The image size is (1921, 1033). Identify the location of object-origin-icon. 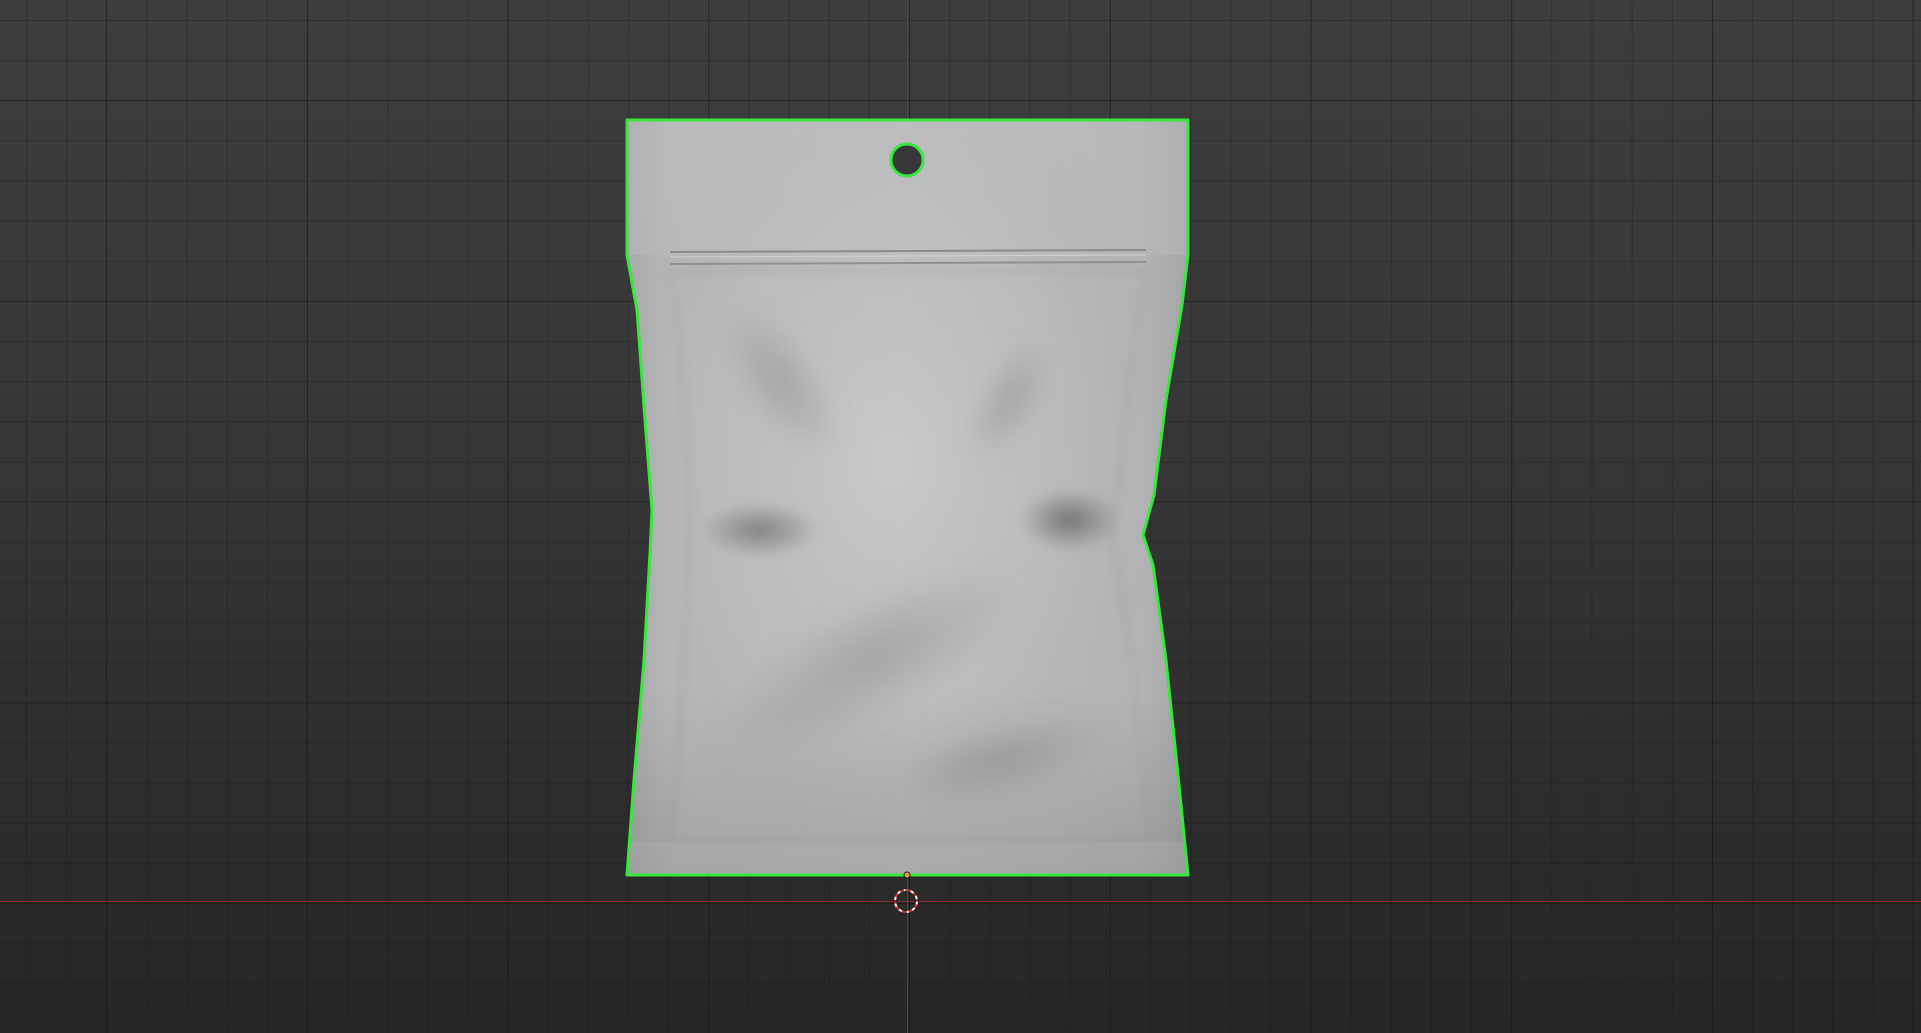
(907, 875).